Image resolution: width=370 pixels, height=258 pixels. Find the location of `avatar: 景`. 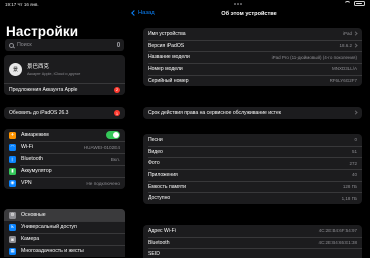

avatar: 景 is located at coordinates (15, 69).